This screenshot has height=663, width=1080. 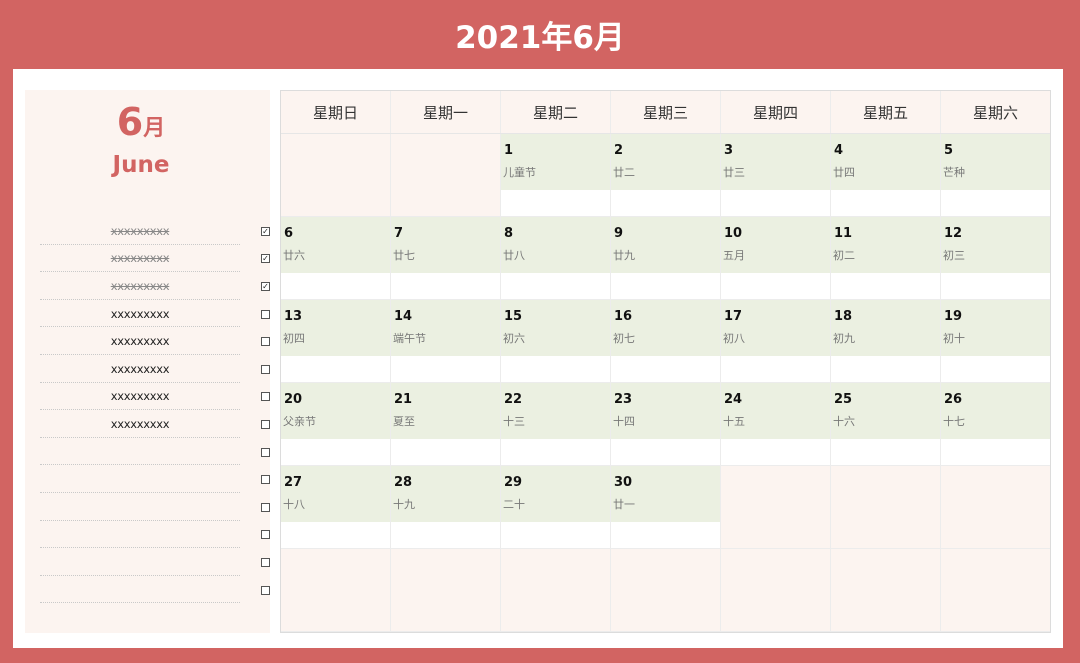 I want to click on day-cell: 7 廿七, so click(x=446, y=258).